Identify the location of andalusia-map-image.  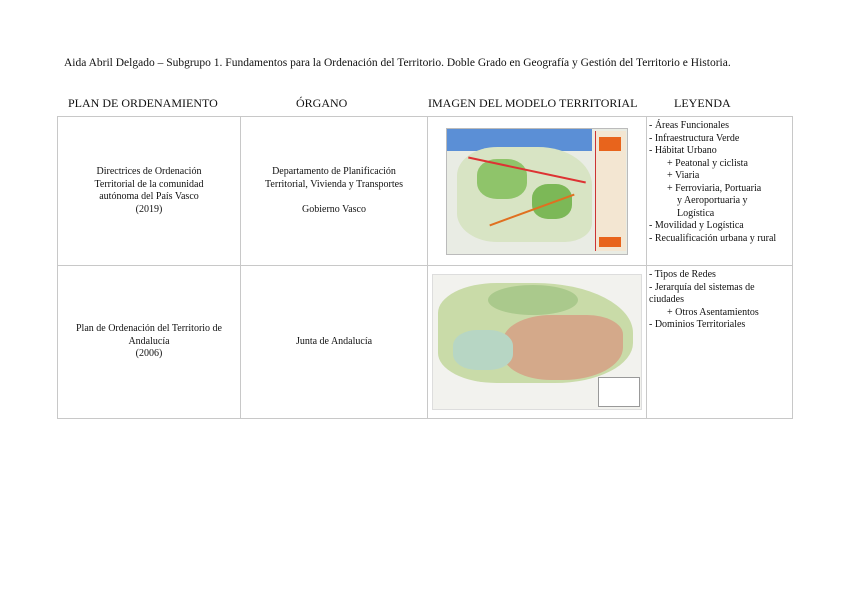
(537, 342).